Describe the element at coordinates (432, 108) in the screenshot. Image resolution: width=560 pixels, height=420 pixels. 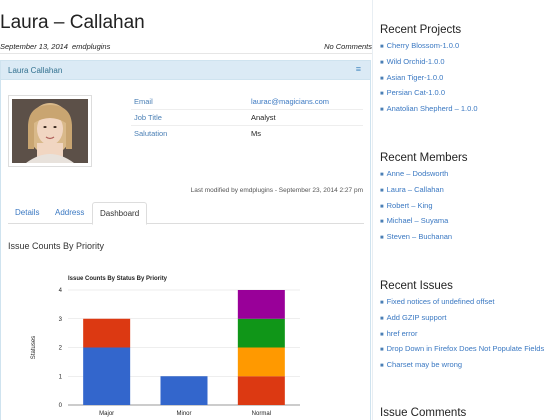
I see `project-link: Anatolian Shepherd – 1.0.0` at that location.